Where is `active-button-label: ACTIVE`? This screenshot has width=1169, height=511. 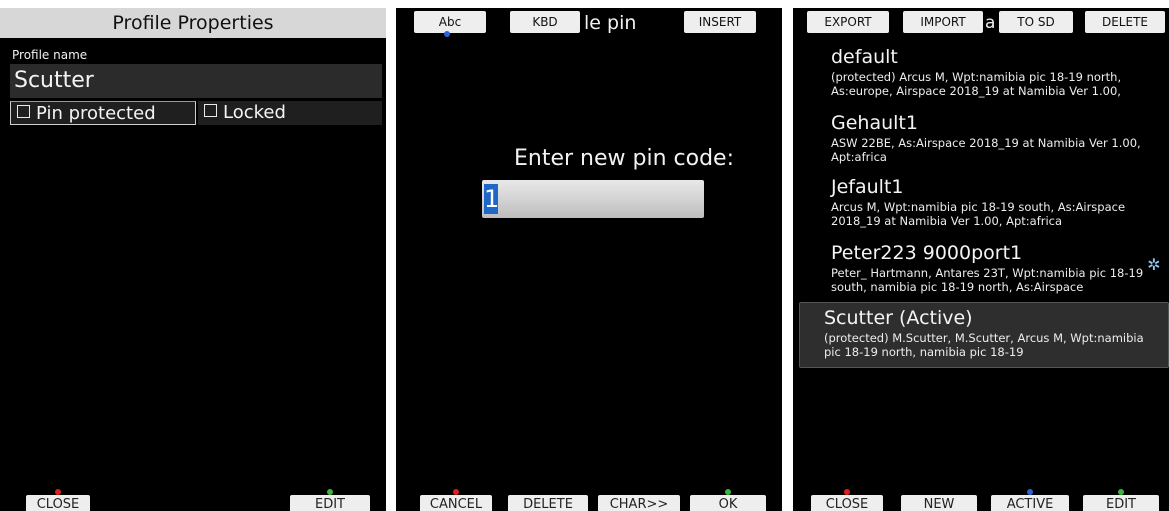 active-button-label: ACTIVE is located at coordinates (1030, 504).